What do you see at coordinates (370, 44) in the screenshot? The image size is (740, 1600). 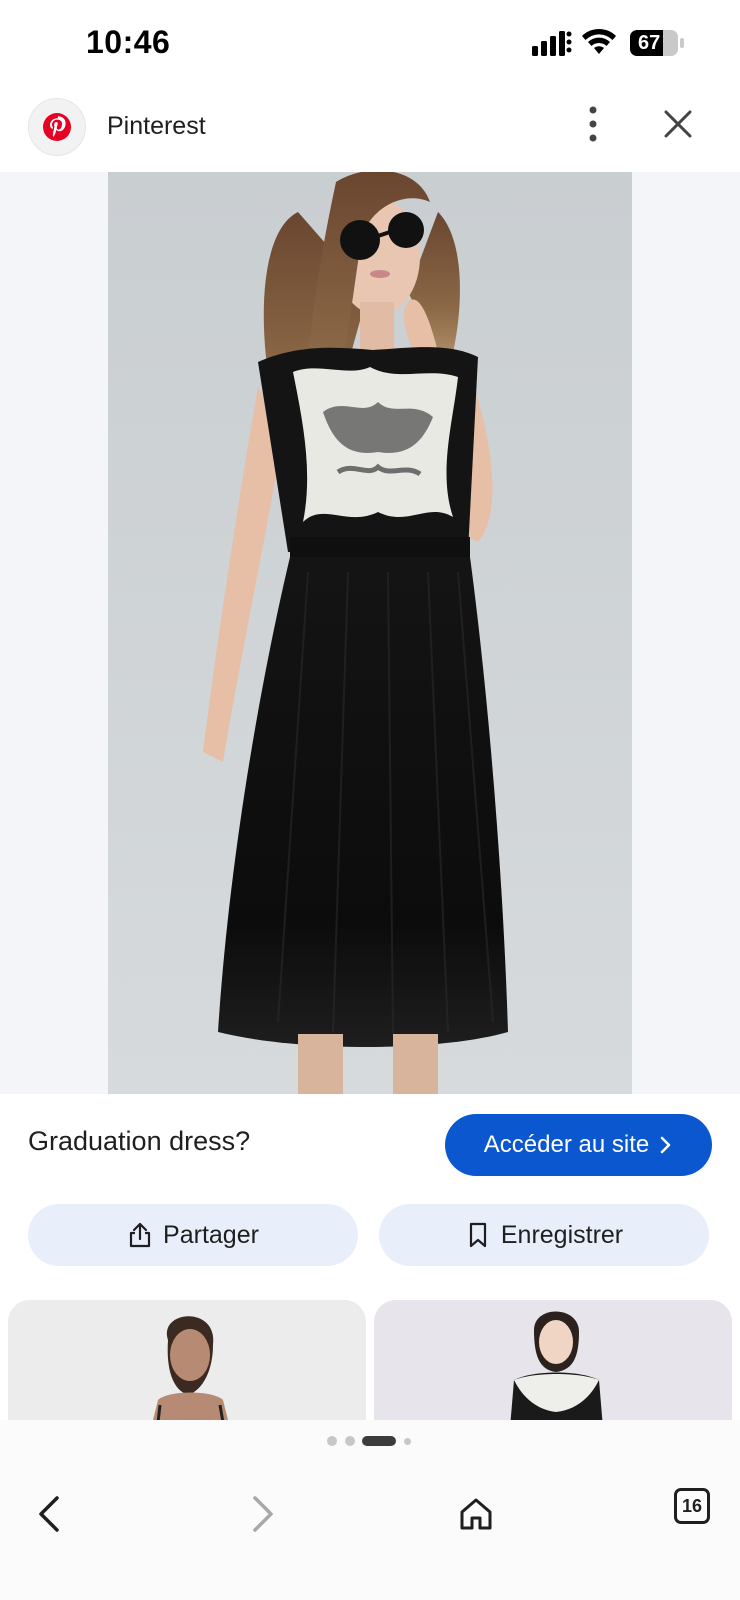 I see `status-bar: 10:46 67` at bounding box center [370, 44].